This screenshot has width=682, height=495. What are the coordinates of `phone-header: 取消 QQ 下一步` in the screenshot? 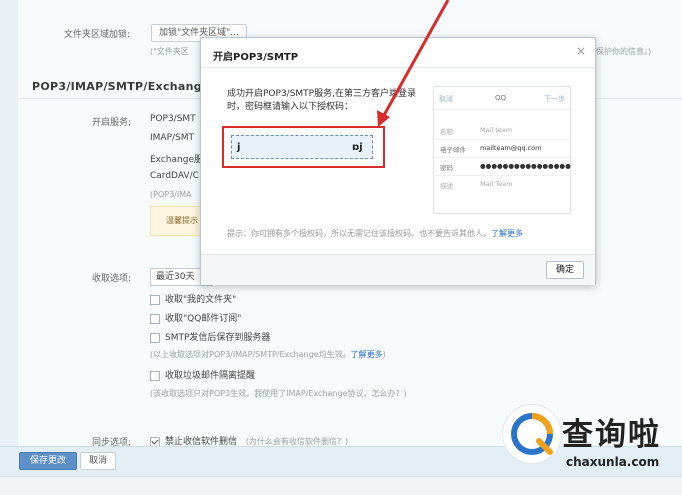 It's located at (502, 98).